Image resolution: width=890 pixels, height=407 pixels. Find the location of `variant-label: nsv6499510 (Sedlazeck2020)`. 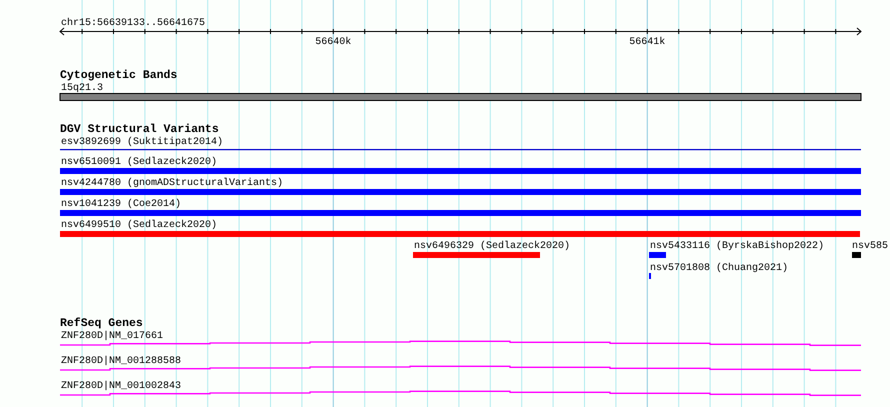

variant-label: nsv6499510 (Sedlazeck2020) is located at coordinates (139, 225).